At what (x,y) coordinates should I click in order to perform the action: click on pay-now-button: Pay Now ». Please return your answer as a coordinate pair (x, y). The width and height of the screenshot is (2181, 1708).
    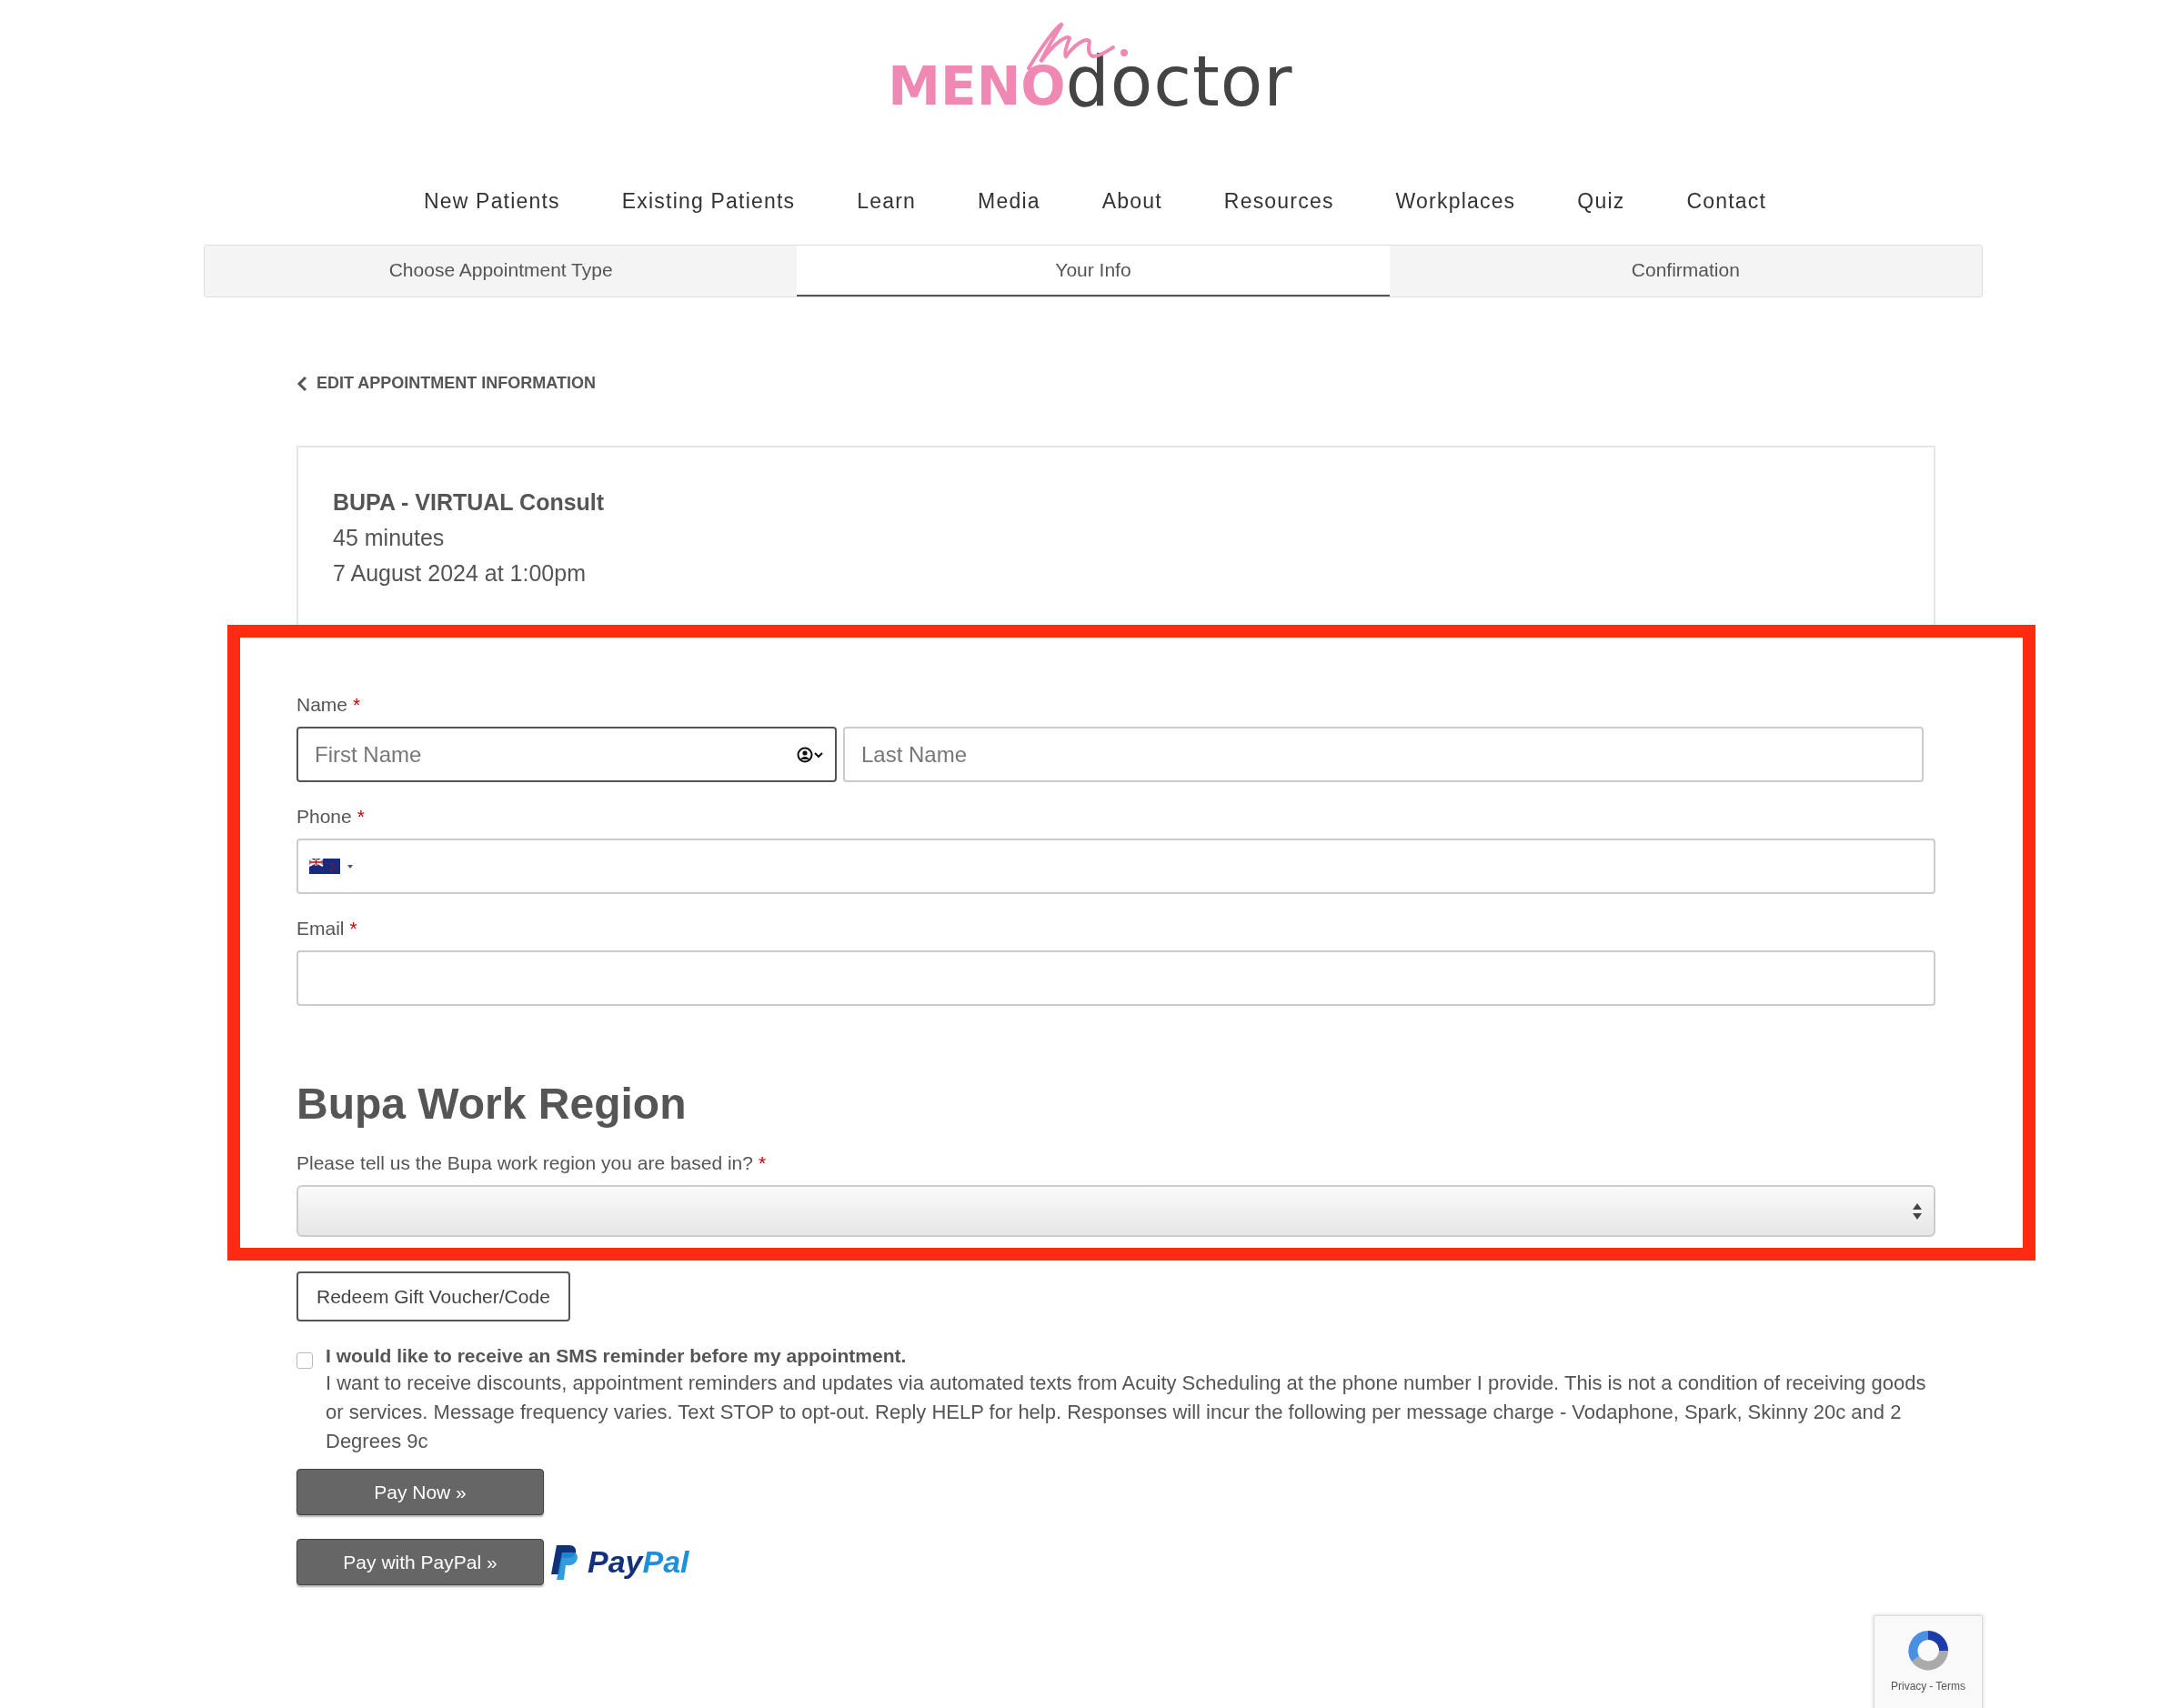
    Looking at the image, I should click on (420, 1492).